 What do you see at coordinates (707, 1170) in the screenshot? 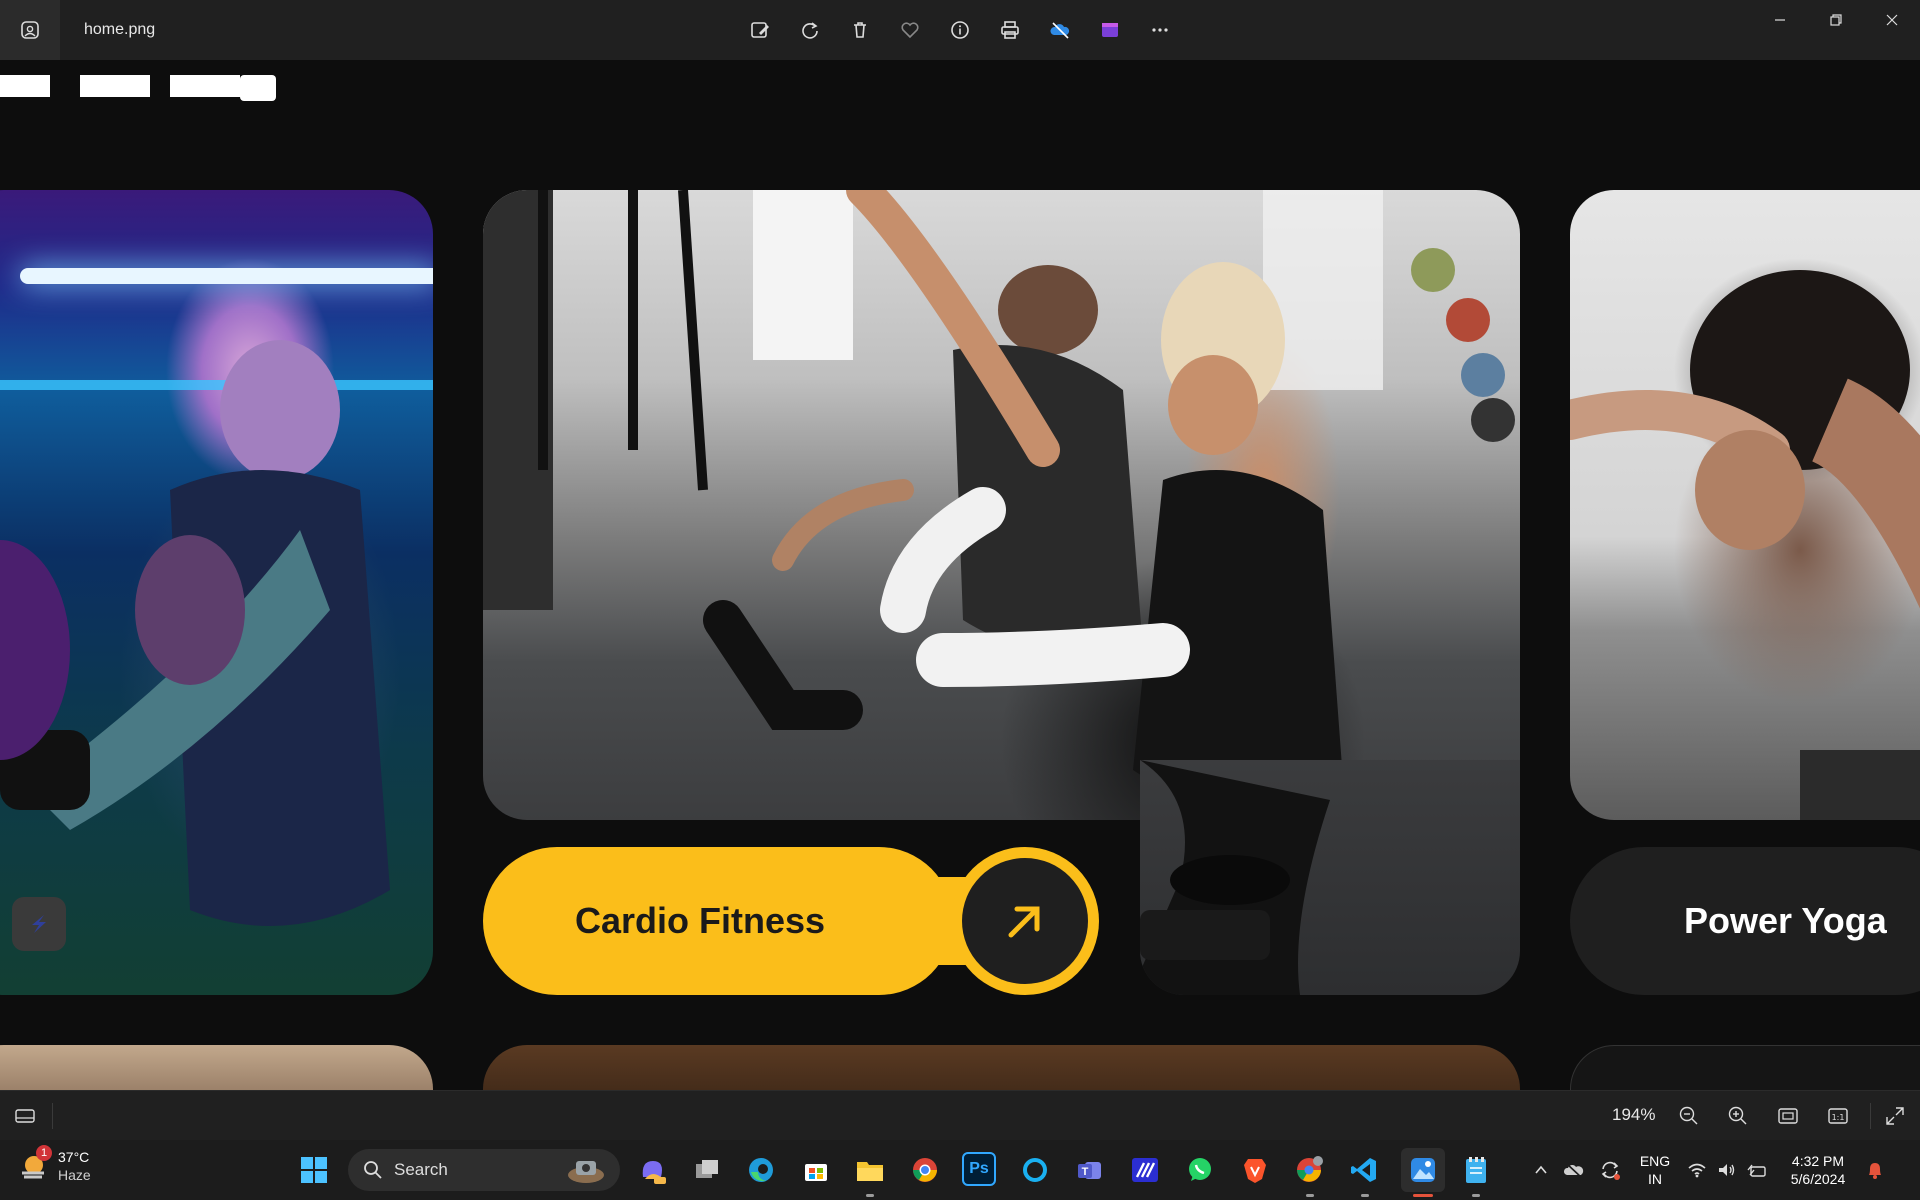
I see `task-view-icon` at bounding box center [707, 1170].